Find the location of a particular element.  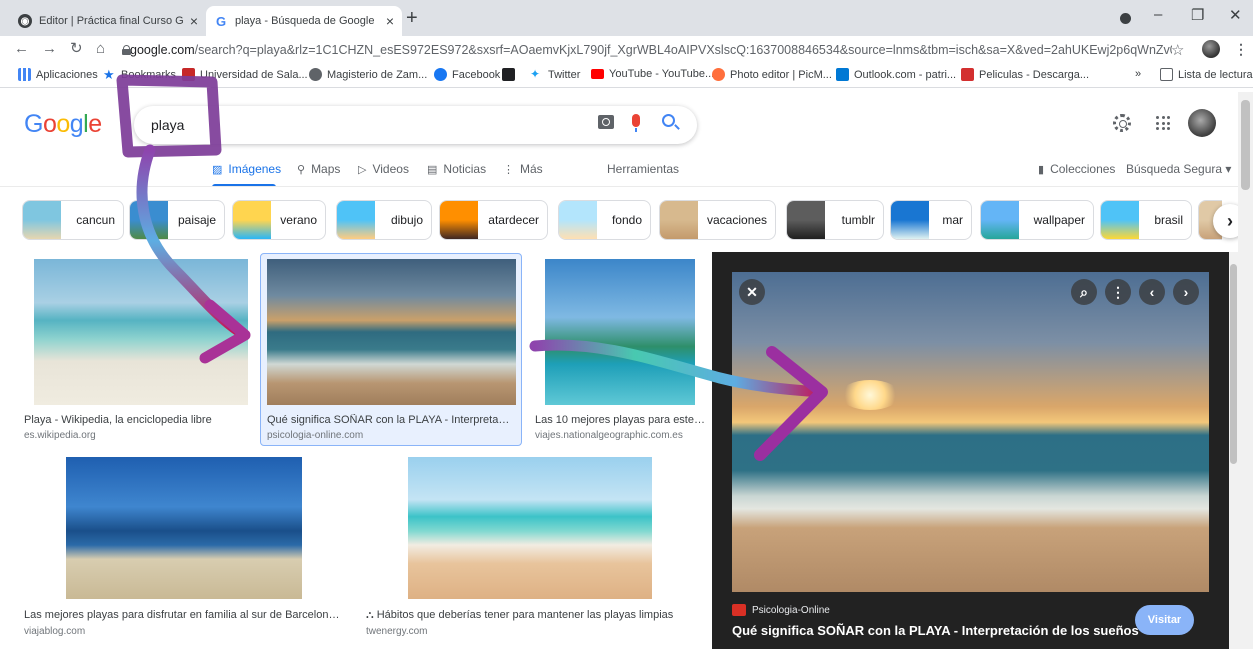

sunset-glow is located at coordinates (870, 395).